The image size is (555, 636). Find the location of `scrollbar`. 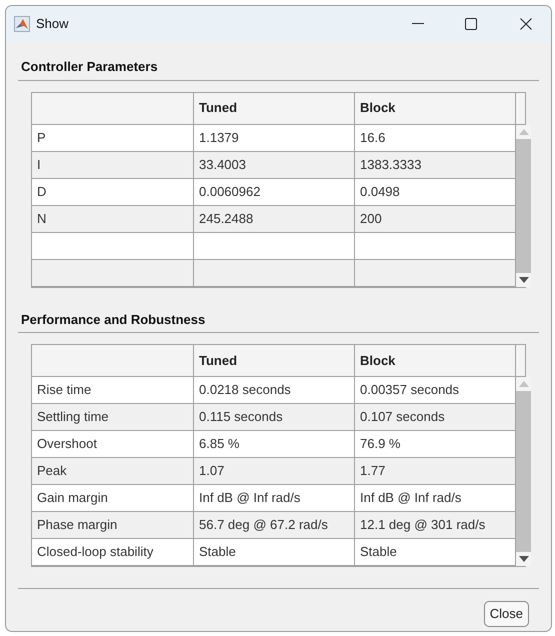

scrollbar is located at coordinates (523, 205).